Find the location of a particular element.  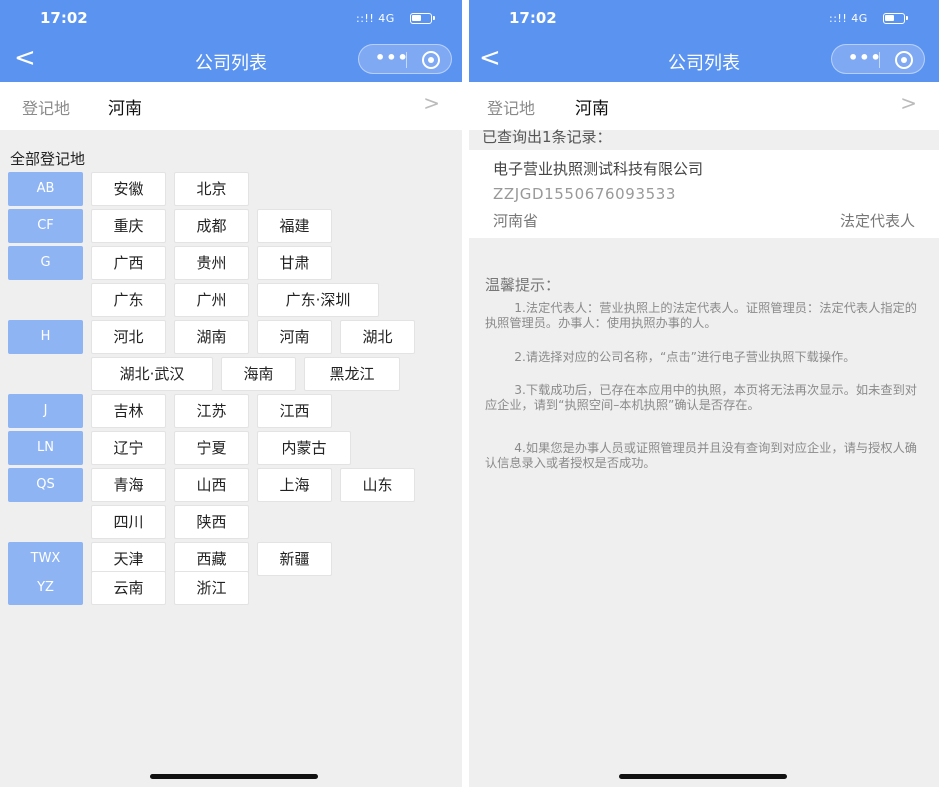

region-button: 湖南 is located at coordinates (211, 337).